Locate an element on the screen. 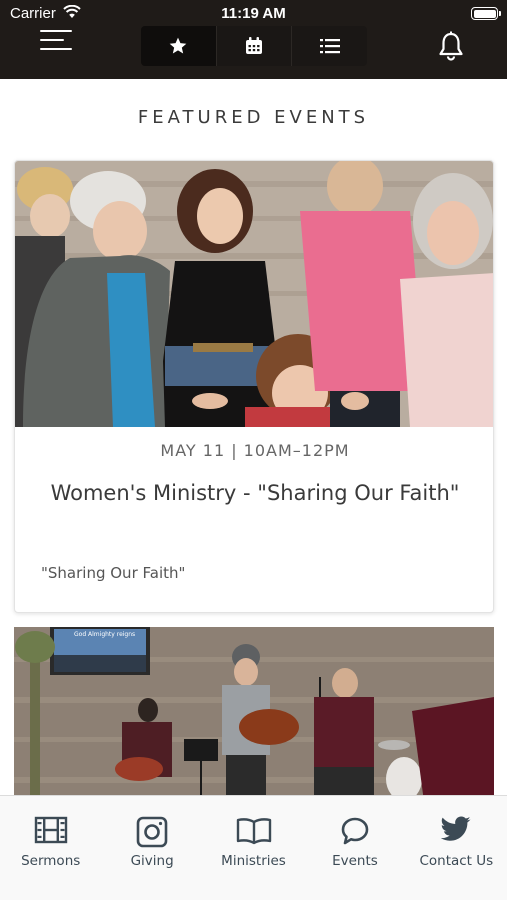 The width and height of the screenshot is (507, 900). tab-label: Giving is located at coordinates (152, 861).